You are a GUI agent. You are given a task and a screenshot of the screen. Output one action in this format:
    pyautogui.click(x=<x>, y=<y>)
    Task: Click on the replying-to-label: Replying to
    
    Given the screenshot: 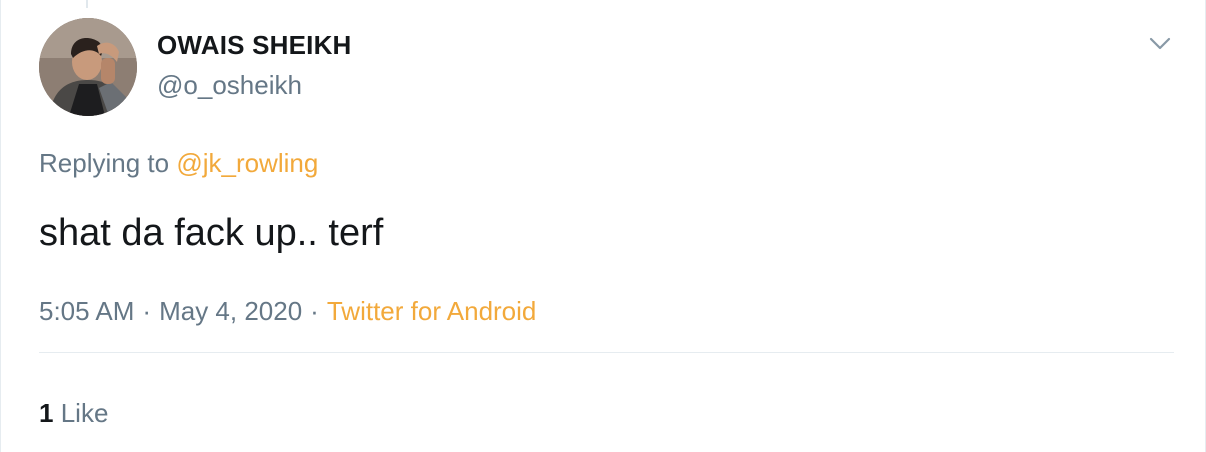 What is the action you would take?
    pyautogui.click(x=104, y=163)
    